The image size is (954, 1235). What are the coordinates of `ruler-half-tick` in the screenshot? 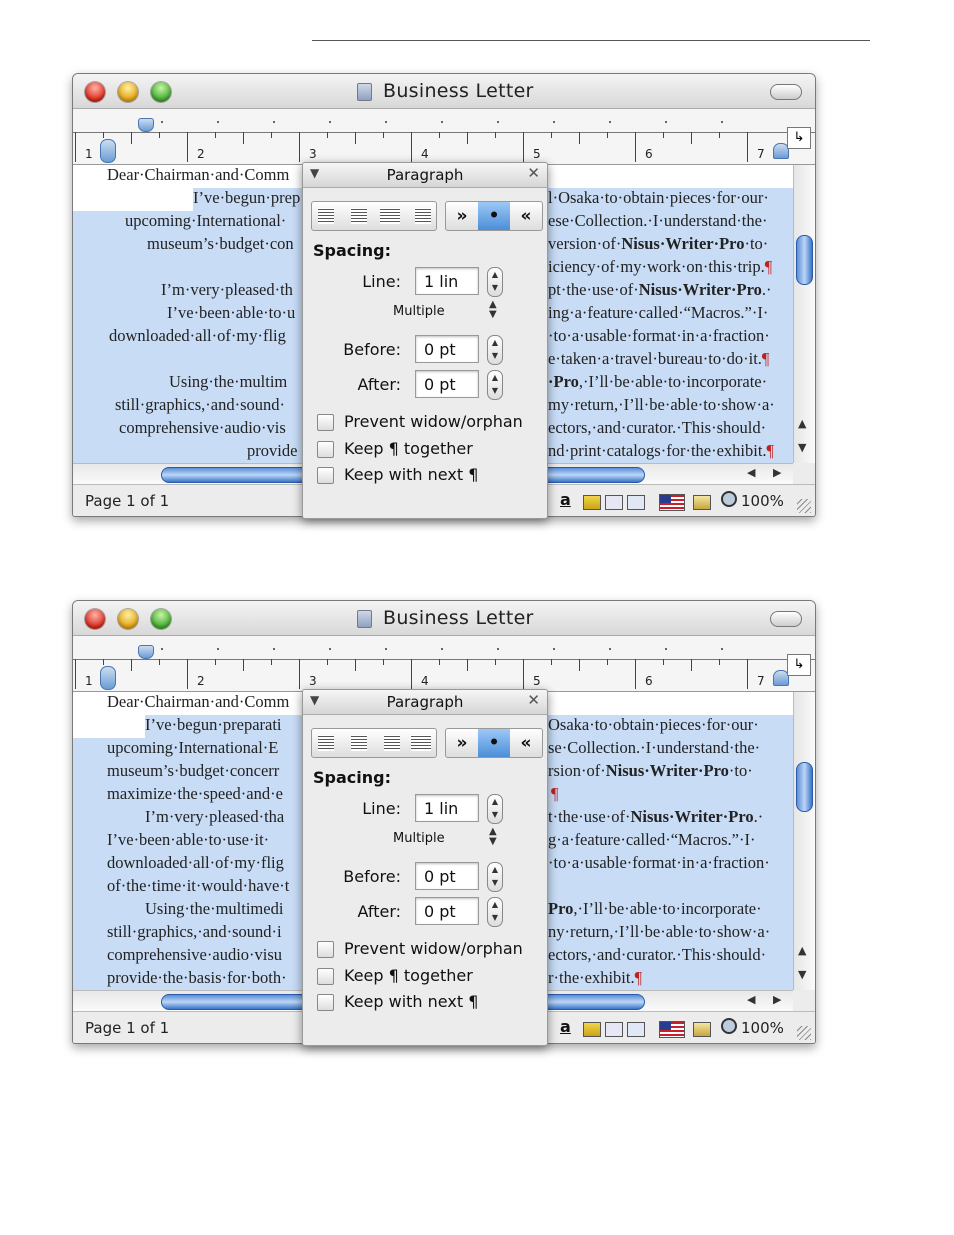 It's located at (243, 138).